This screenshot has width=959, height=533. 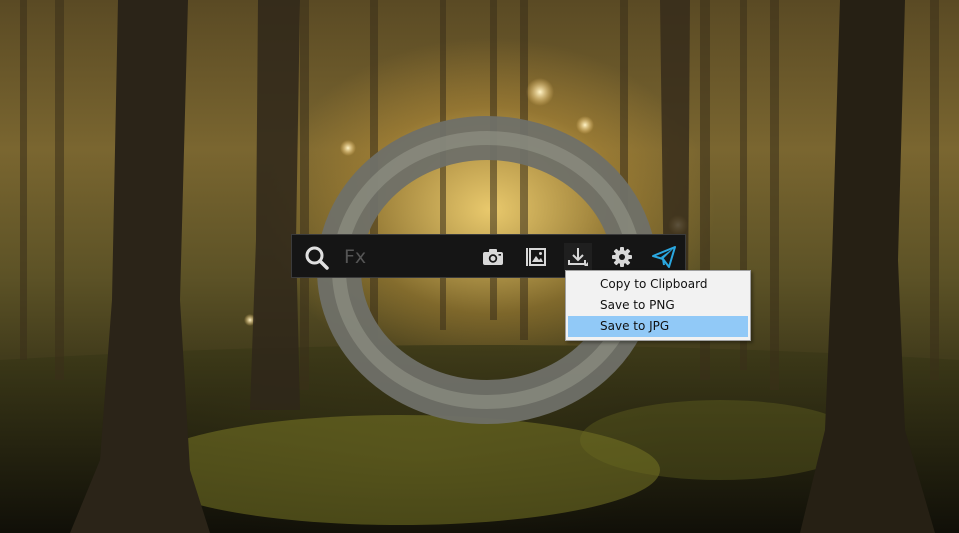 I want to click on command-input, so click(x=404, y=257).